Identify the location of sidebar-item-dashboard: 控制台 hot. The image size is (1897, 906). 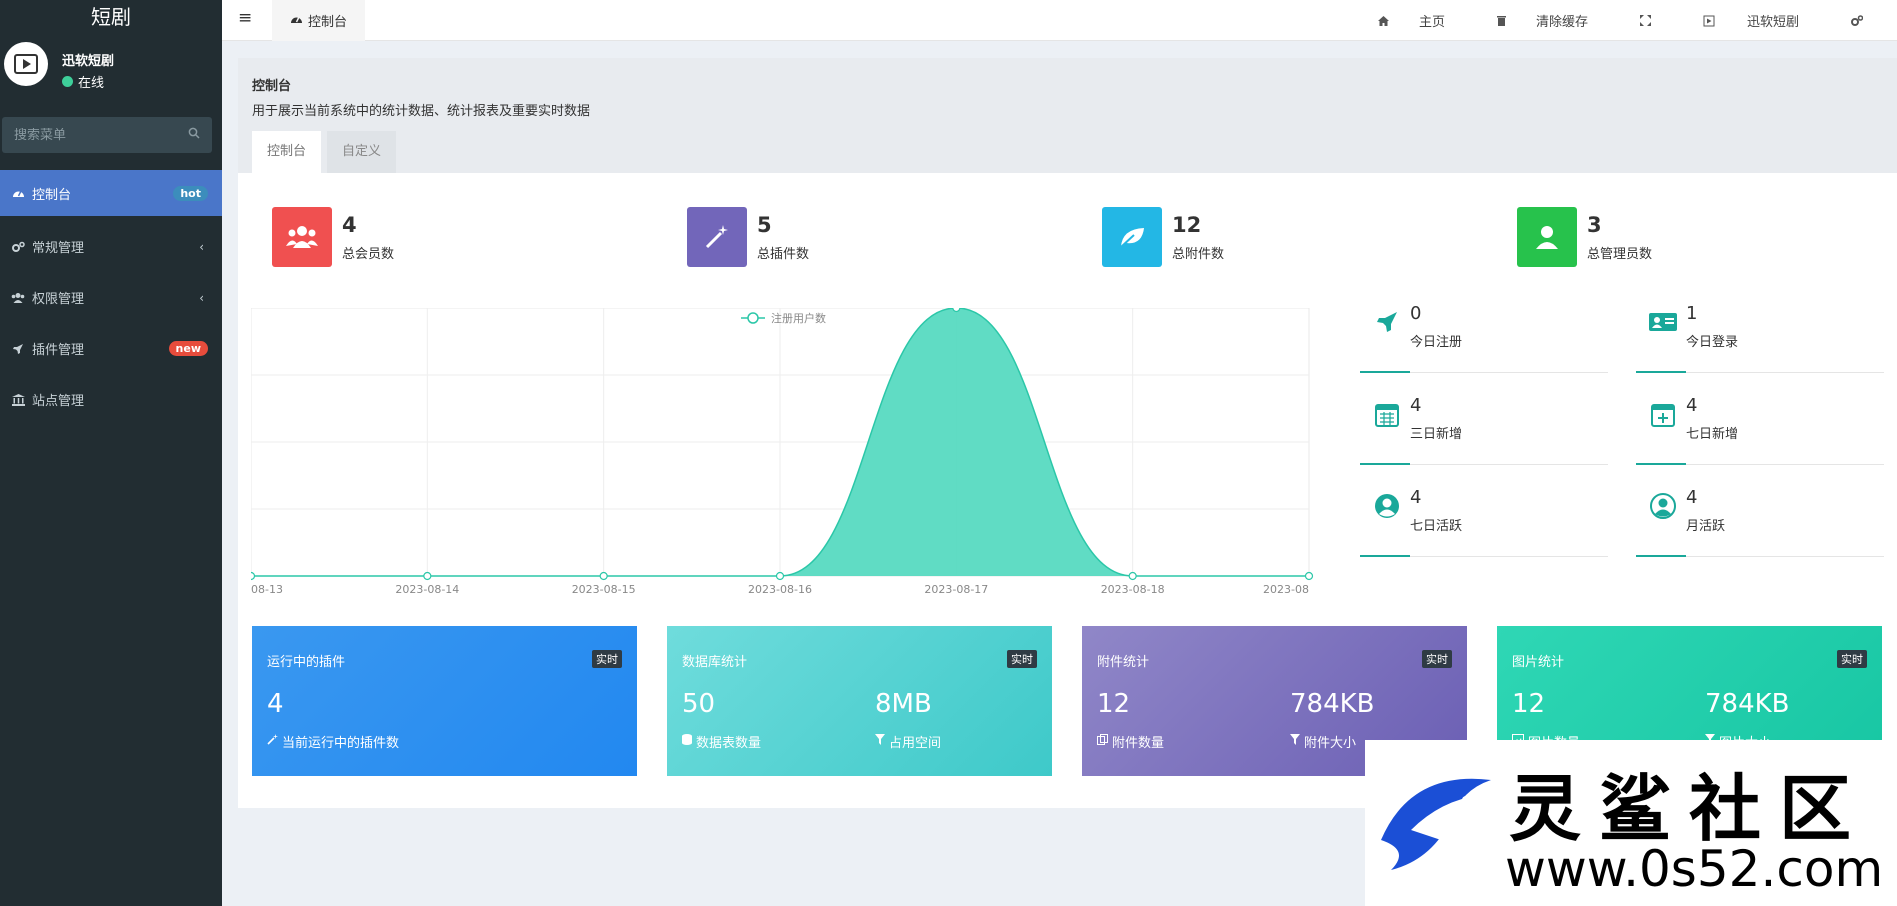
(111, 193).